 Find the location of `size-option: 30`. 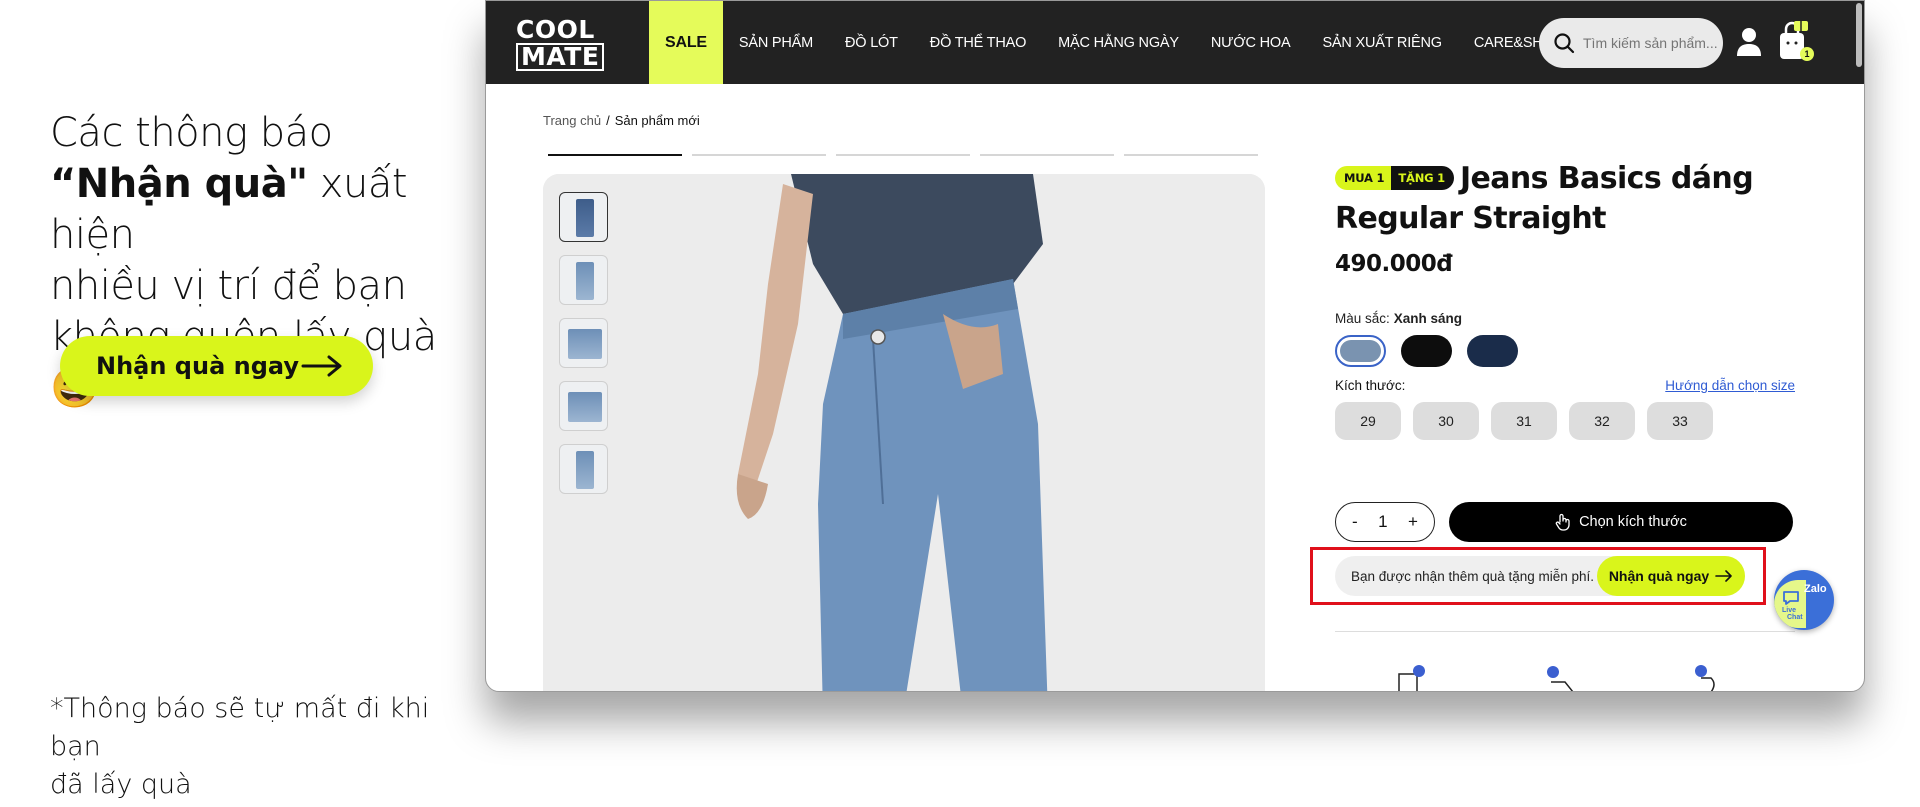

size-option: 30 is located at coordinates (1446, 421).